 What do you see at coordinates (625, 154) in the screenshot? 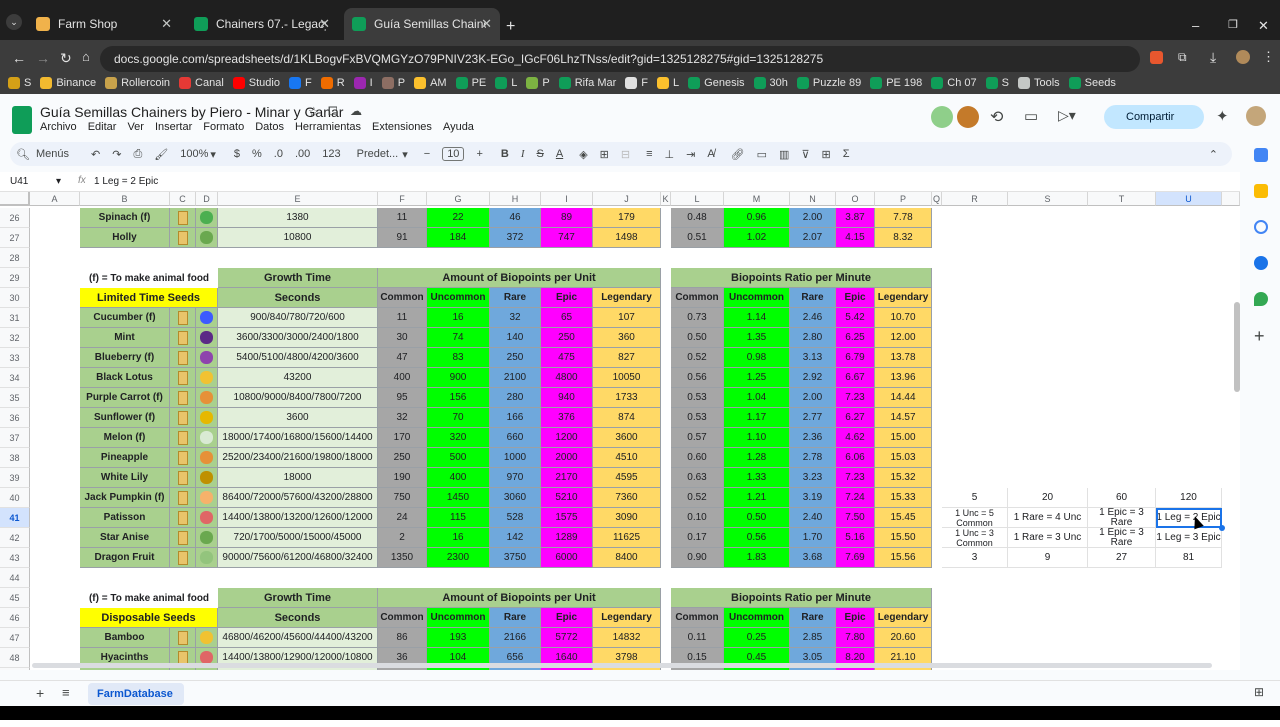
I see `merge-cells-icon: ⊟` at bounding box center [625, 154].